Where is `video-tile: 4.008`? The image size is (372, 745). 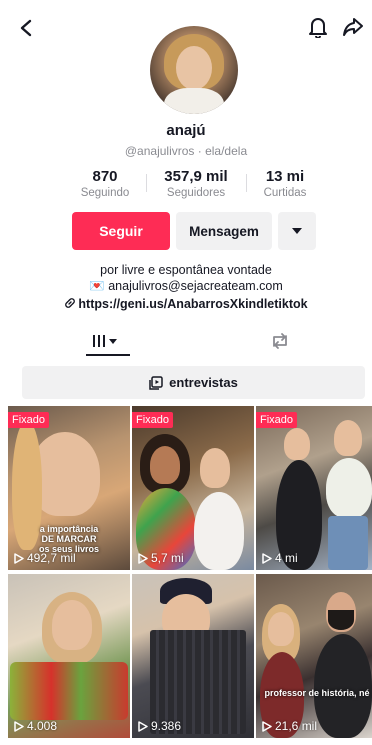 video-tile: 4.008 is located at coordinates (69, 656).